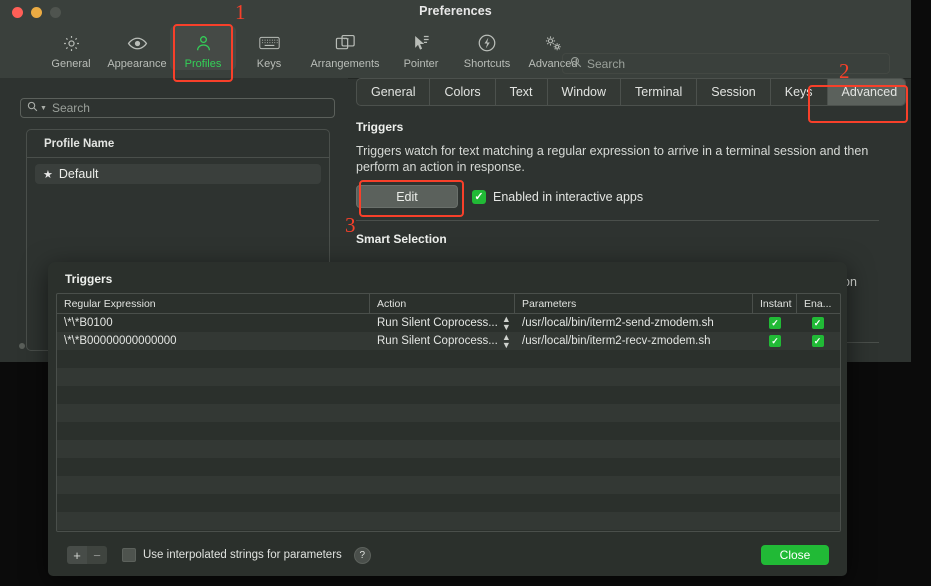 The image size is (931, 586). I want to click on tab-terminal: Terminal, so click(659, 92).